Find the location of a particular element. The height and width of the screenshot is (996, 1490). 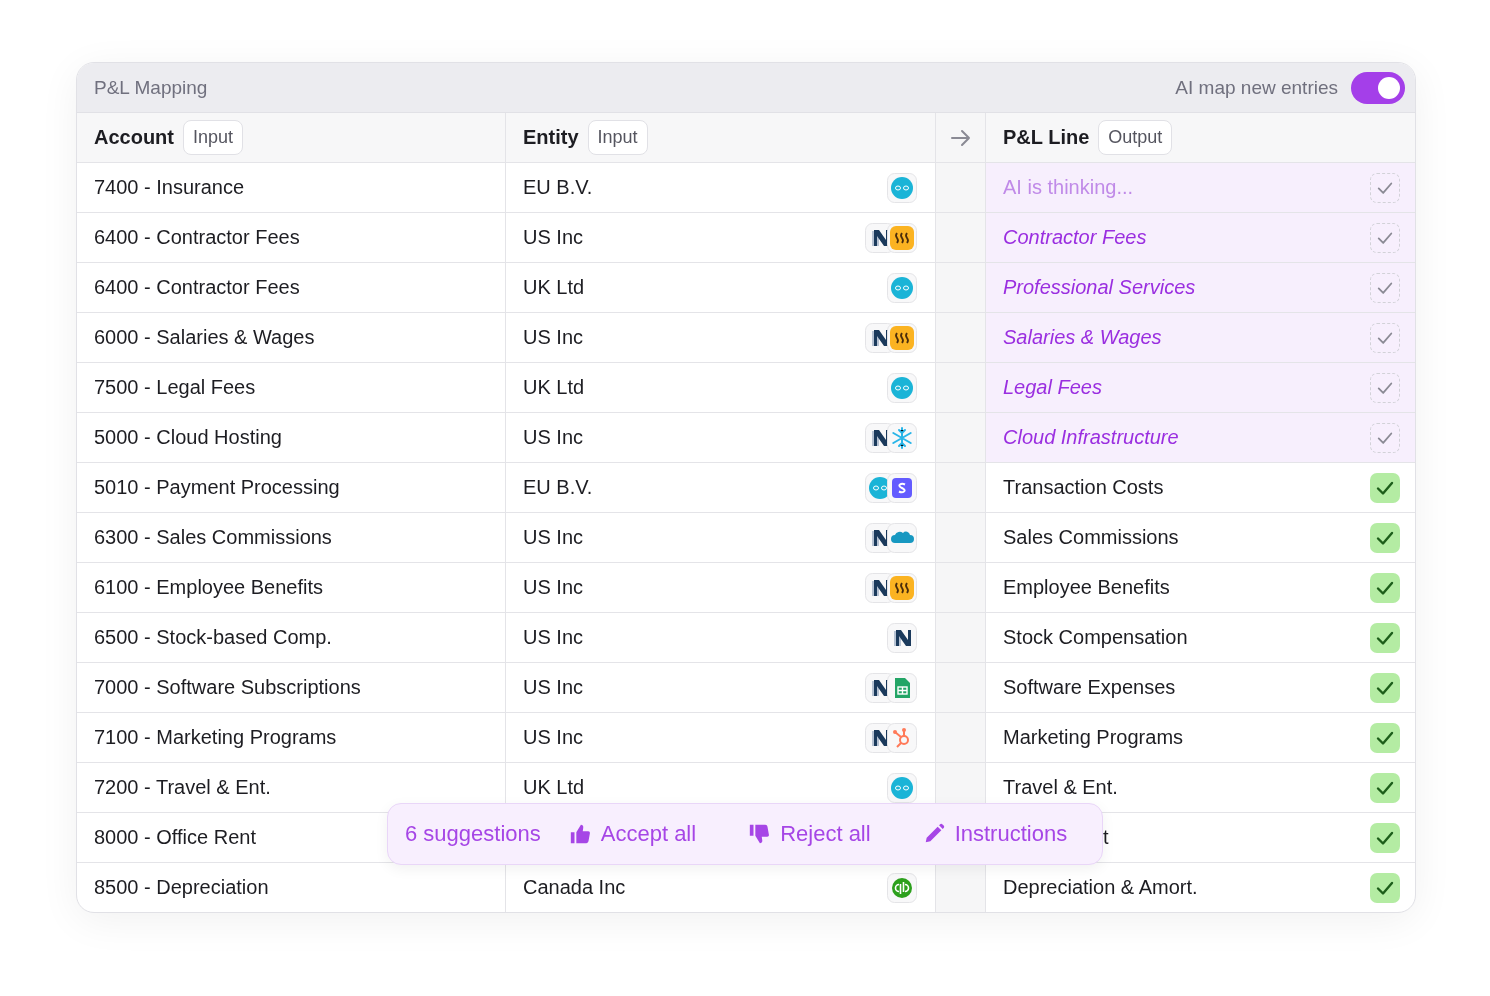

column-header: Entity is located at coordinates (551, 137).